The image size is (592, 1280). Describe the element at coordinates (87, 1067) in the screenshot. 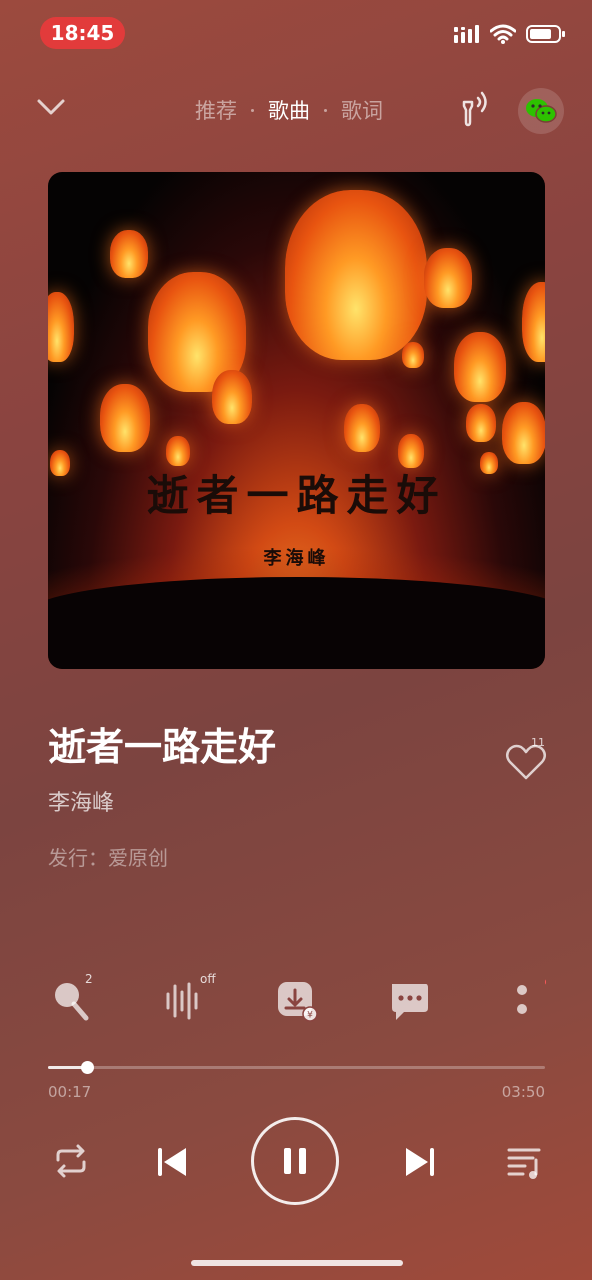

I see `progress-knob` at that location.